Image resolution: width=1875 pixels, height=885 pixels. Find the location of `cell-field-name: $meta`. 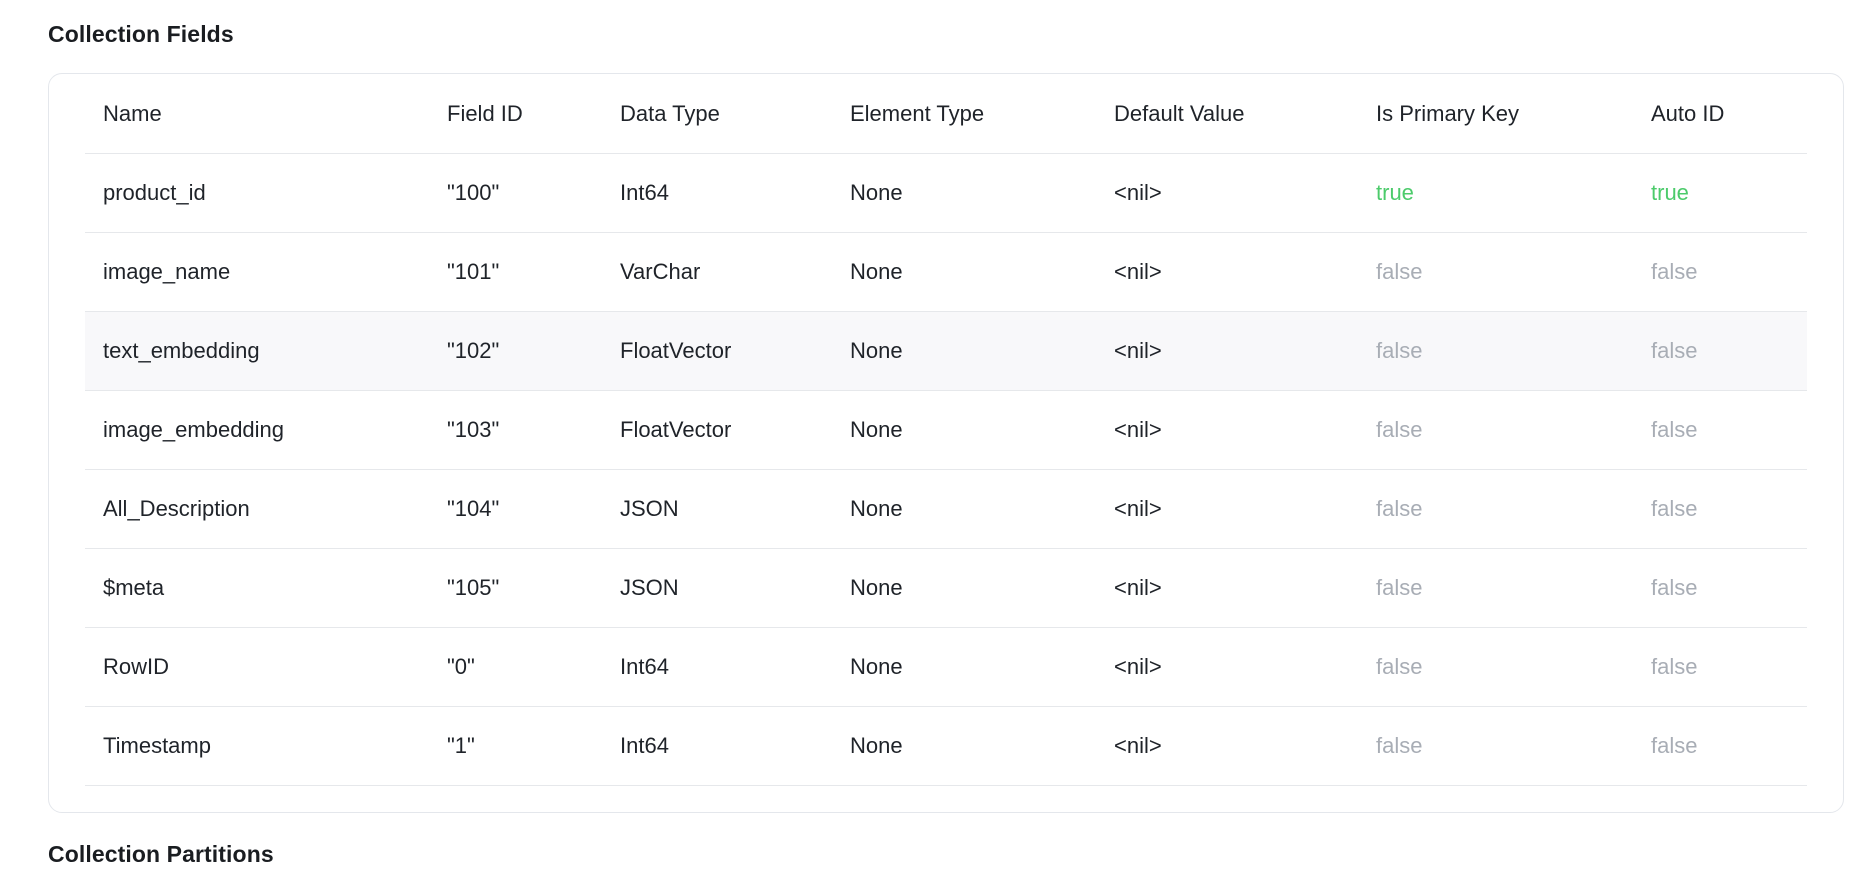

cell-field-name: $meta is located at coordinates (134, 587).